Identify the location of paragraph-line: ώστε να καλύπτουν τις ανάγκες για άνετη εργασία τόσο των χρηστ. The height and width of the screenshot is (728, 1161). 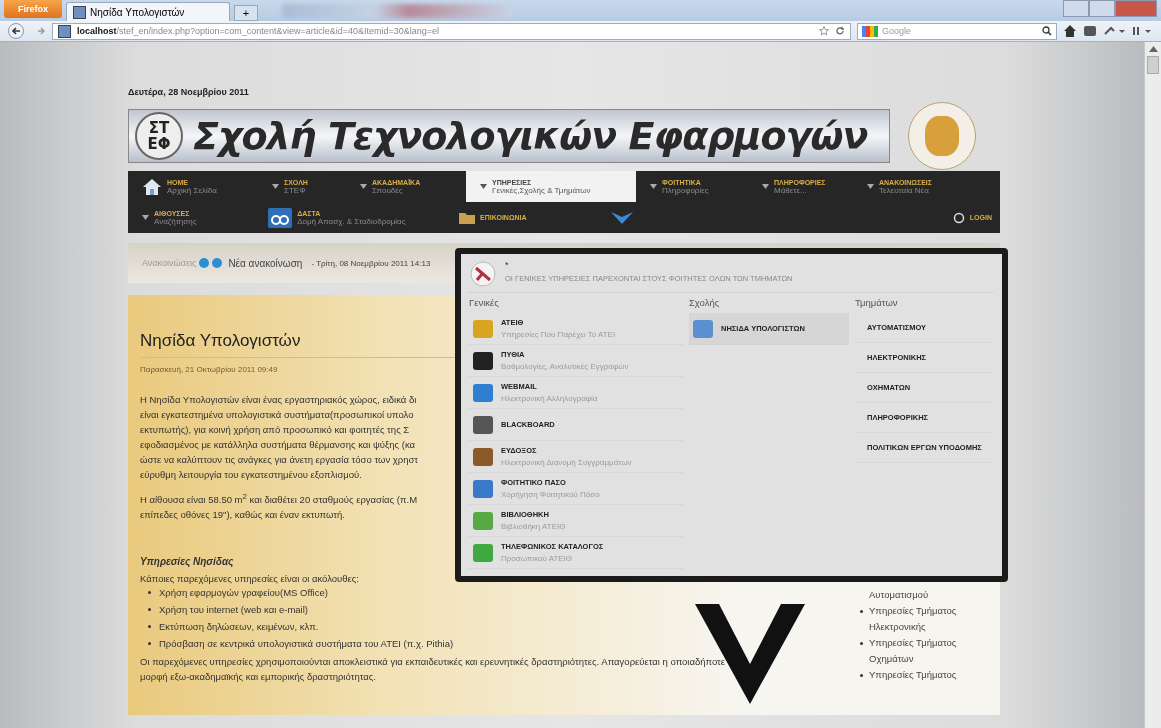
(279, 460).